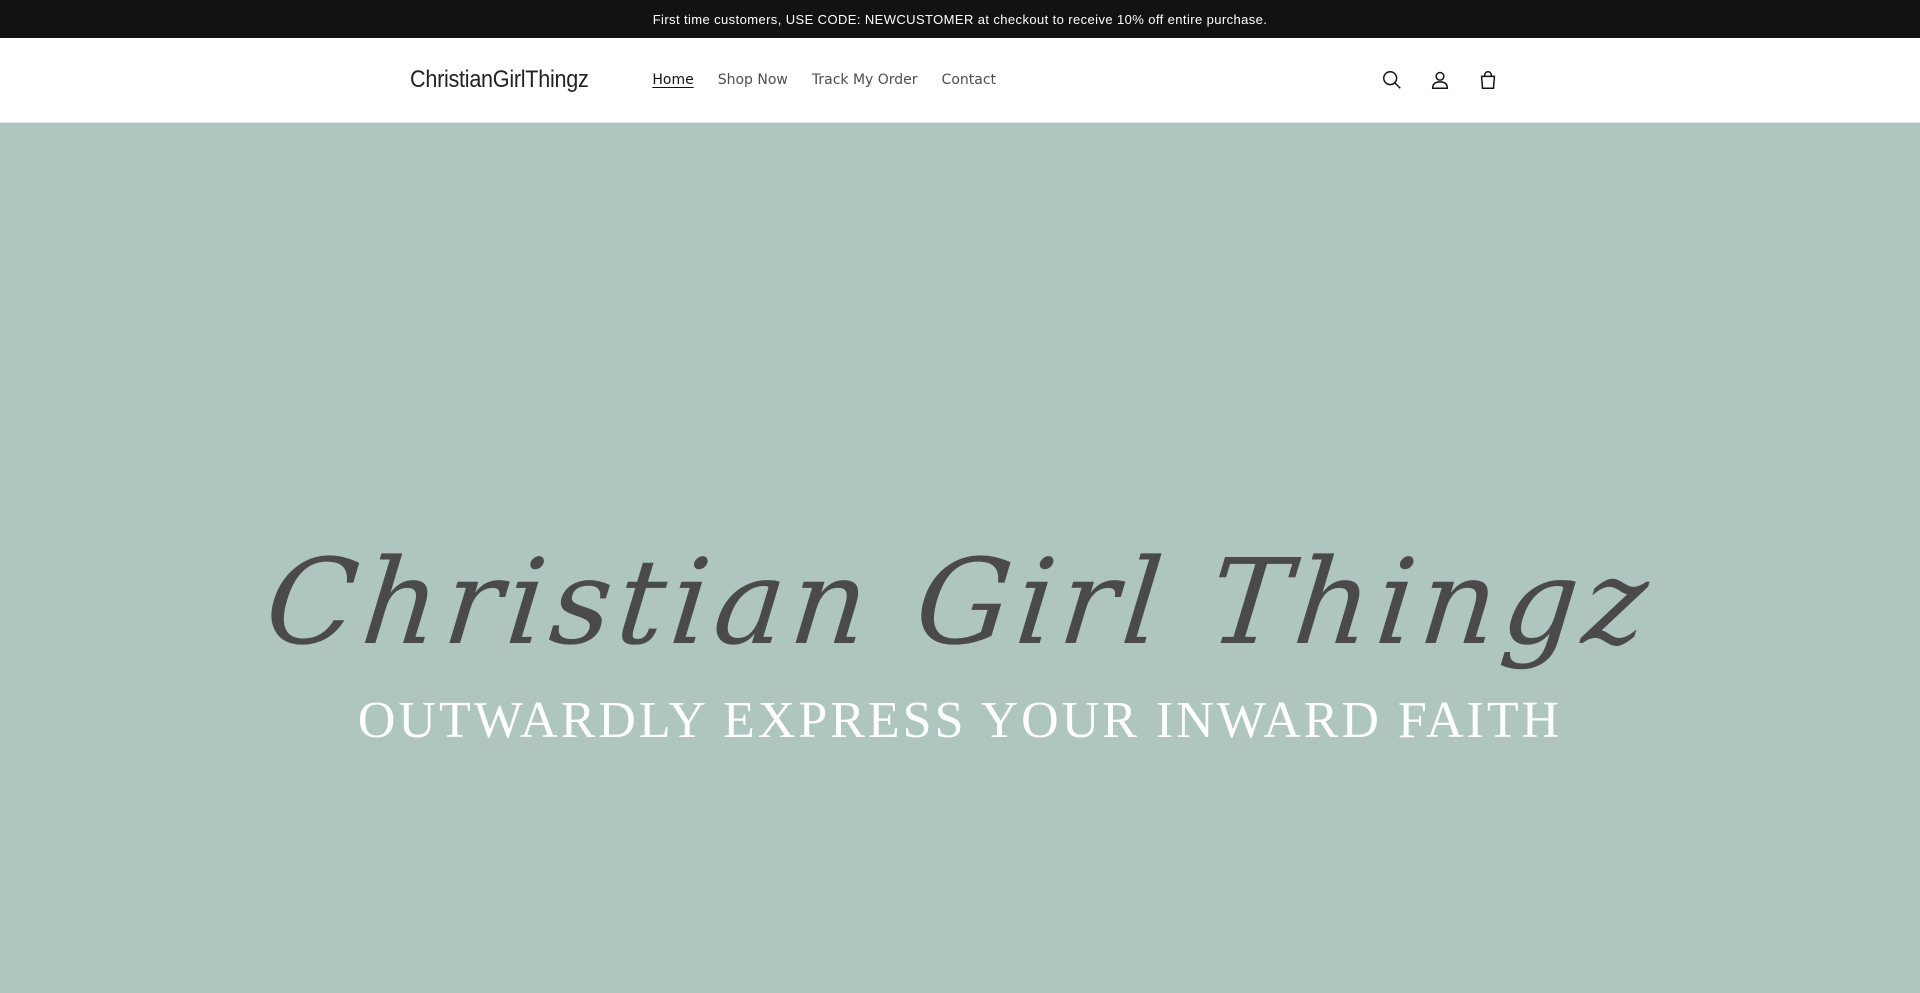 Image resolution: width=1920 pixels, height=993 pixels. What do you see at coordinates (969, 80) in the screenshot?
I see `nav-contact: Contact` at bounding box center [969, 80].